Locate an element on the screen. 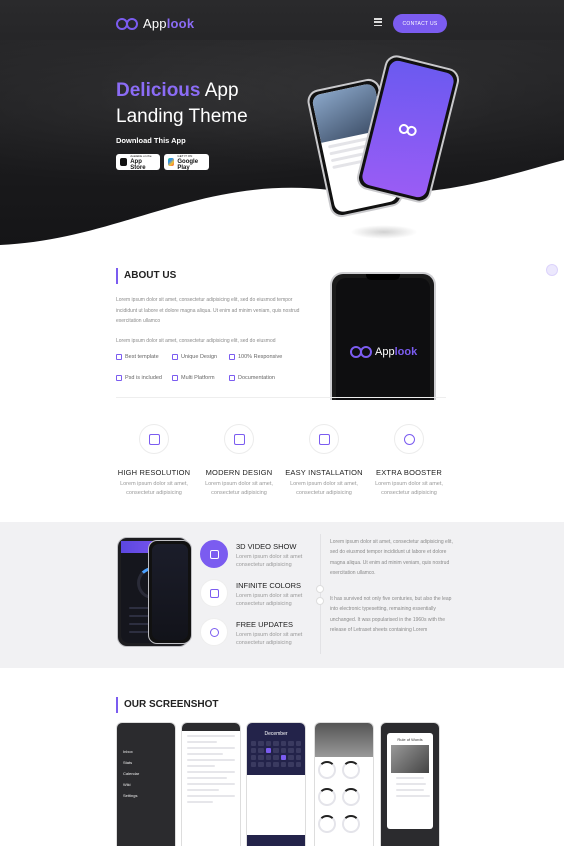 This screenshot has height=846, width=564. phone-shadow is located at coordinates (384, 232).